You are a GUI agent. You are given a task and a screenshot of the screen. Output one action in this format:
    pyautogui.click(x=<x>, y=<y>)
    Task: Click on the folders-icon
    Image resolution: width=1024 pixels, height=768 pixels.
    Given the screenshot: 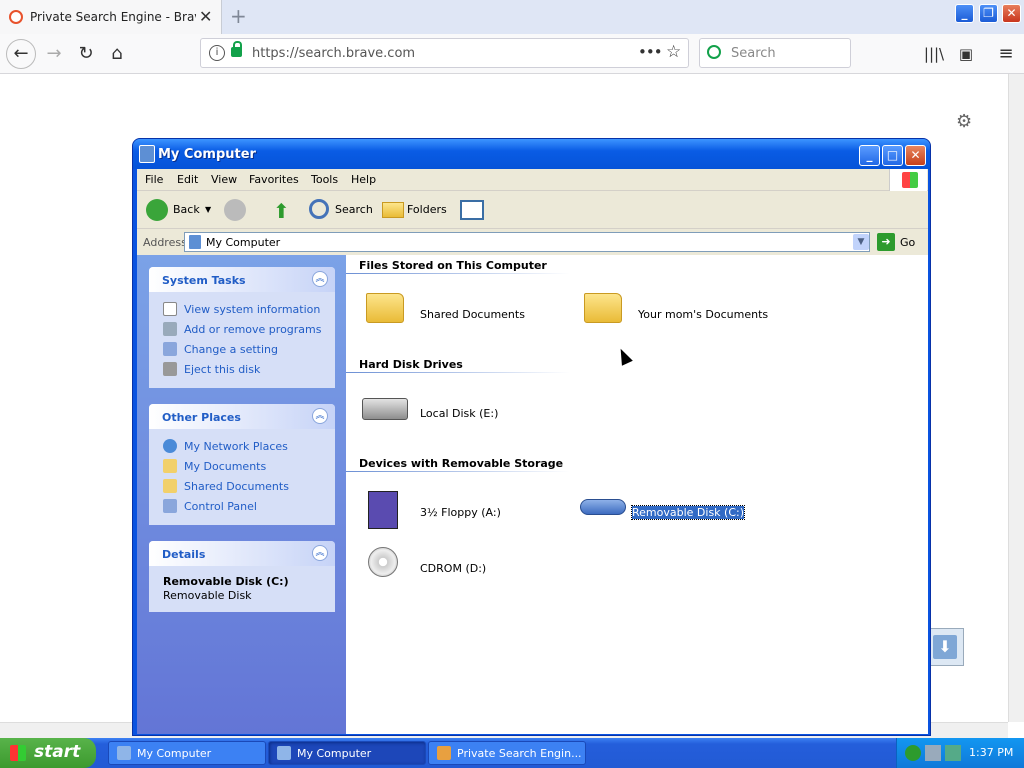 What is the action you would take?
    pyautogui.click(x=393, y=210)
    